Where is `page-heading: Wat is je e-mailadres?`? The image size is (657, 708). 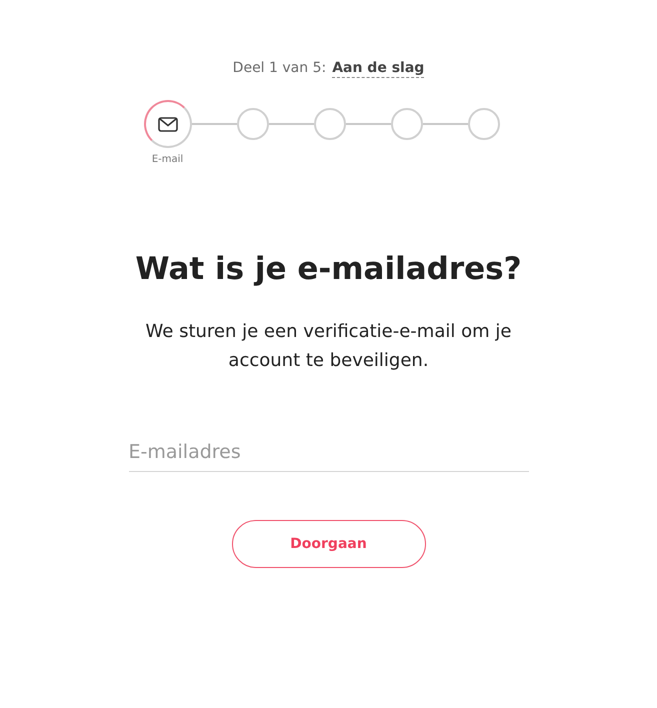 page-heading: Wat is je e-mailadres? is located at coordinates (328, 269).